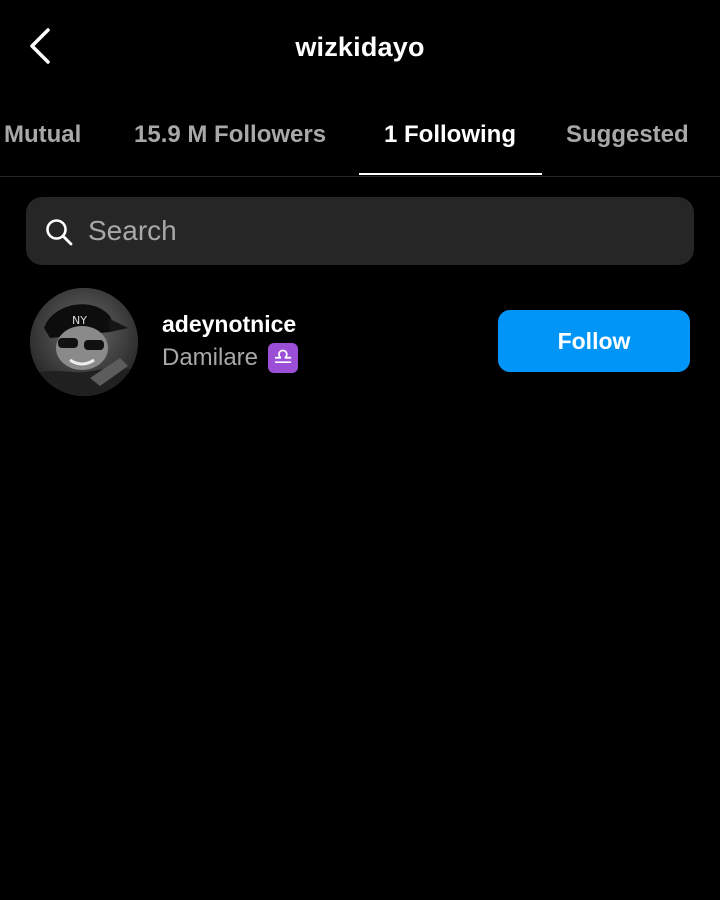  I want to click on full-name: Damilare ♎, so click(230, 358).